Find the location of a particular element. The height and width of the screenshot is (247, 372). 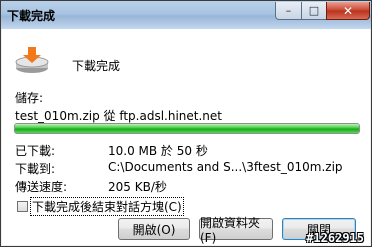

progress-fill is located at coordinates (187, 128).